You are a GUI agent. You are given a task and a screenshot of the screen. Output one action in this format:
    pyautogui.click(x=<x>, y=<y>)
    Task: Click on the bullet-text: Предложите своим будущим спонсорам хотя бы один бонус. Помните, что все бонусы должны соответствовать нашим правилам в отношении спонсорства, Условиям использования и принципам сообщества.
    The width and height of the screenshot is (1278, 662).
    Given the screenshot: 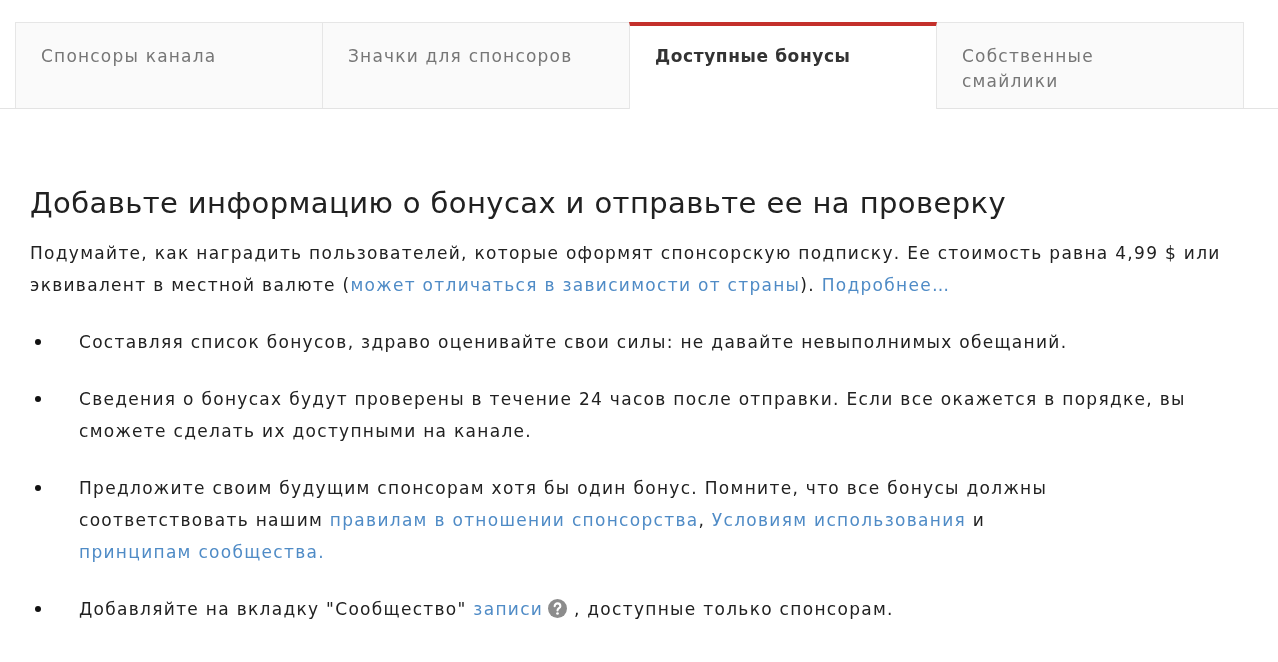 What is the action you would take?
    pyautogui.click(x=564, y=520)
    